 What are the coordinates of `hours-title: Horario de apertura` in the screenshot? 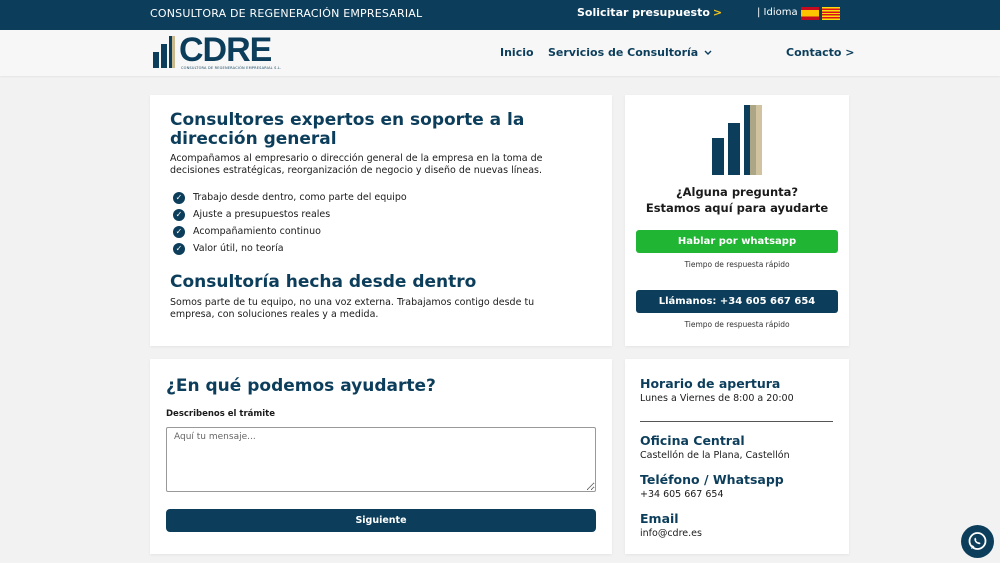 It's located at (710, 383).